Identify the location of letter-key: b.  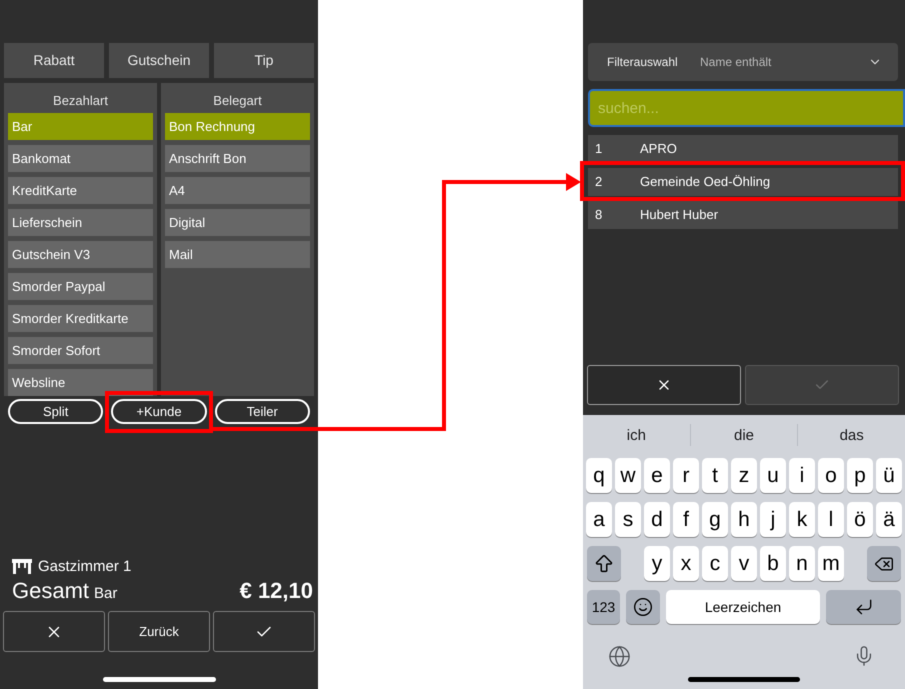
(773, 563).